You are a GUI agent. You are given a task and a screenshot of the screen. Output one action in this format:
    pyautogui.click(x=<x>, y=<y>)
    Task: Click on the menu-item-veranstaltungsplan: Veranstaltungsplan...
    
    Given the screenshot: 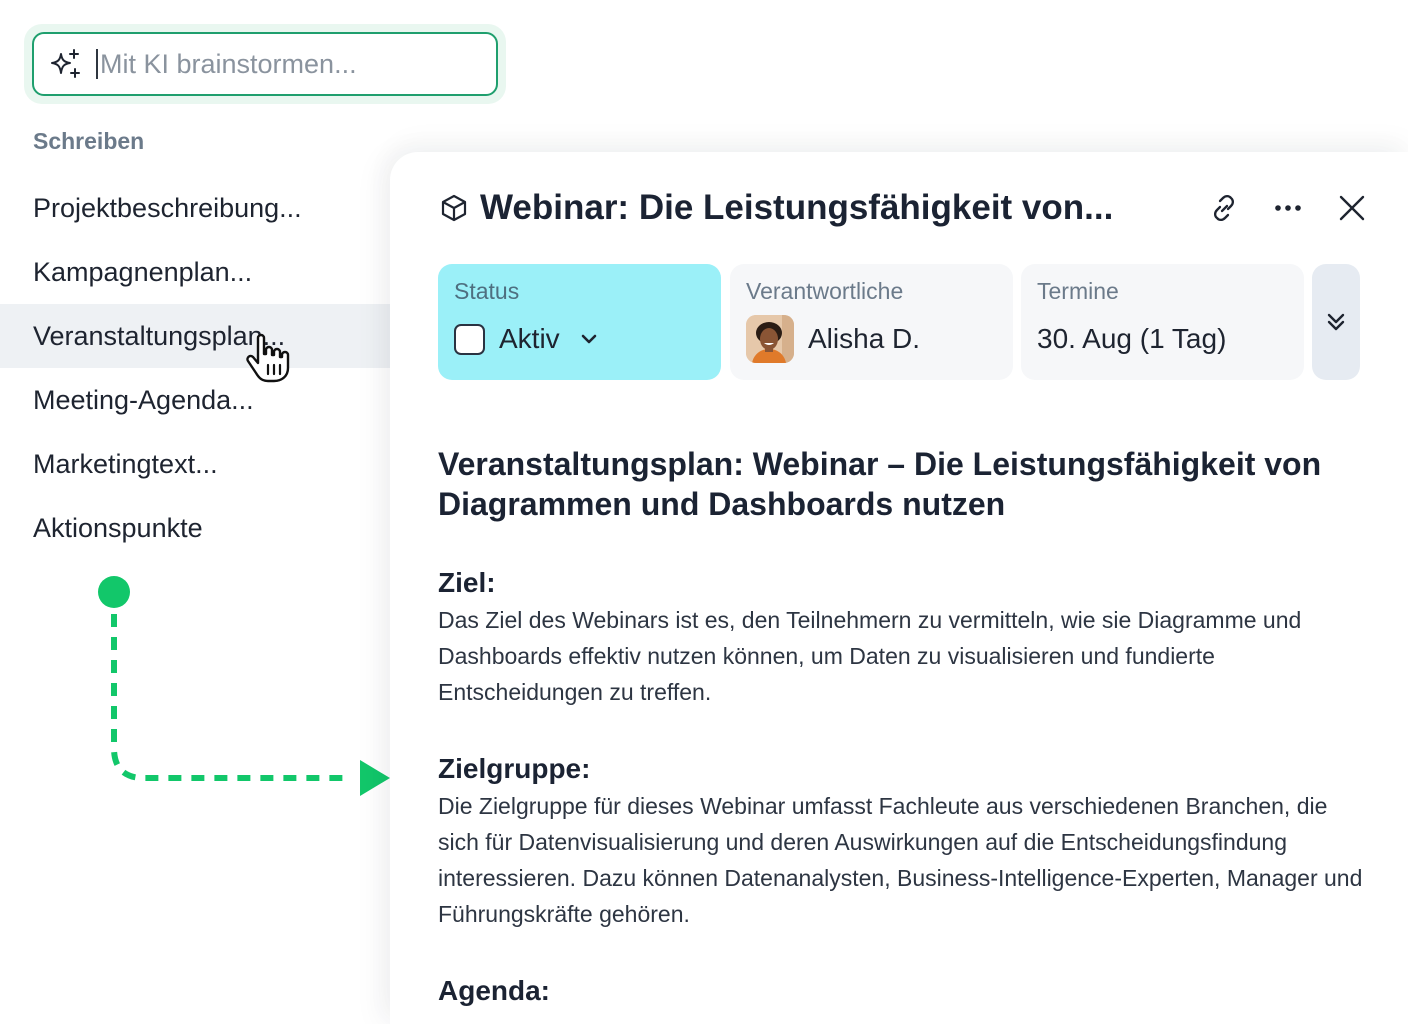 What is the action you would take?
    pyautogui.click(x=195, y=336)
    